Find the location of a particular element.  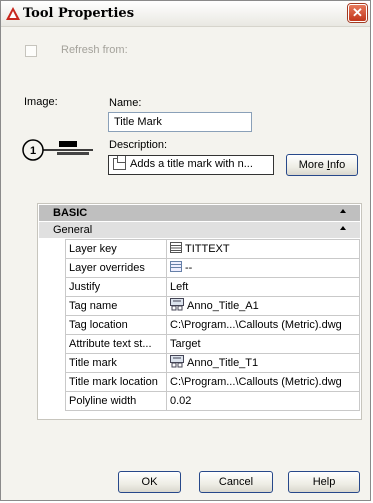

property-row: Layer key TITTEXT is located at coordinates (212, 249).